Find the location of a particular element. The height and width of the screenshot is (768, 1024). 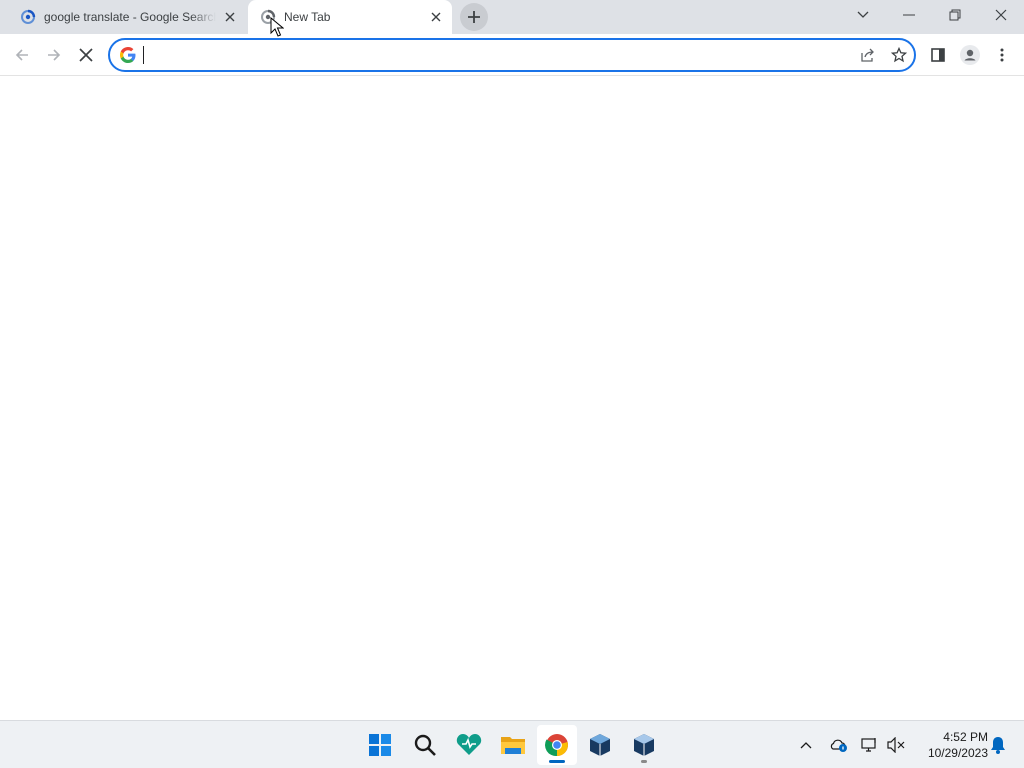

plus-icon is located at coordinates (474, 17).